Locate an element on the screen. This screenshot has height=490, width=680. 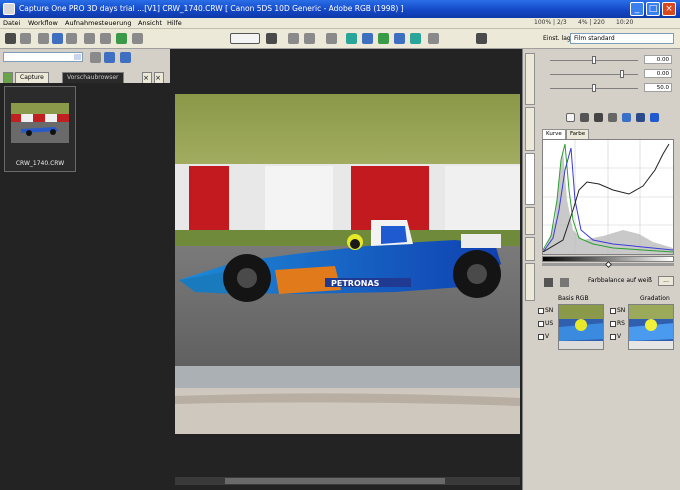
slider-2: 0.00 is located at coordinates (607, 74).